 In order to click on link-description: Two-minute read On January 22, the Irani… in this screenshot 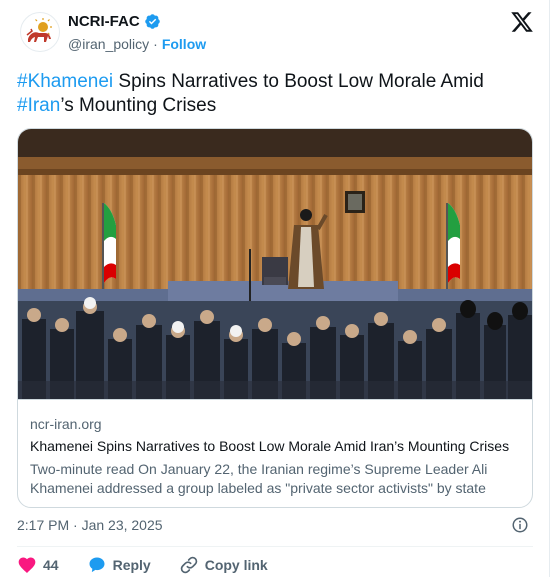, I will do `click(259, 478)`.